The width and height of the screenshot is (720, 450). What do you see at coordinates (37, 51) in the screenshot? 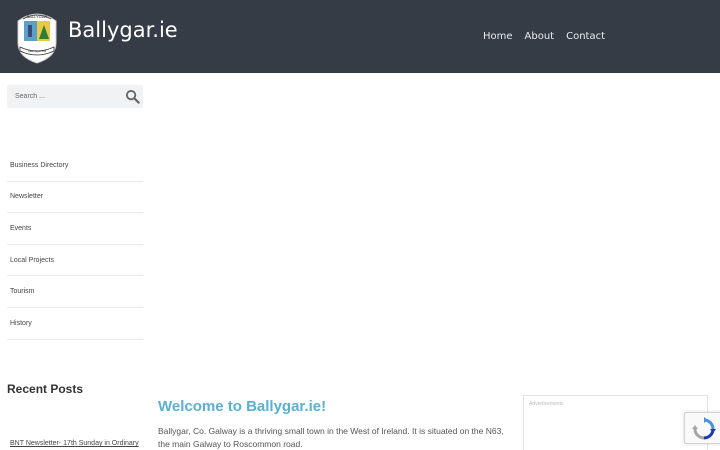
I see `logo-banner-text: Ceart Agus Cóir` at bounding box center [37, 51].